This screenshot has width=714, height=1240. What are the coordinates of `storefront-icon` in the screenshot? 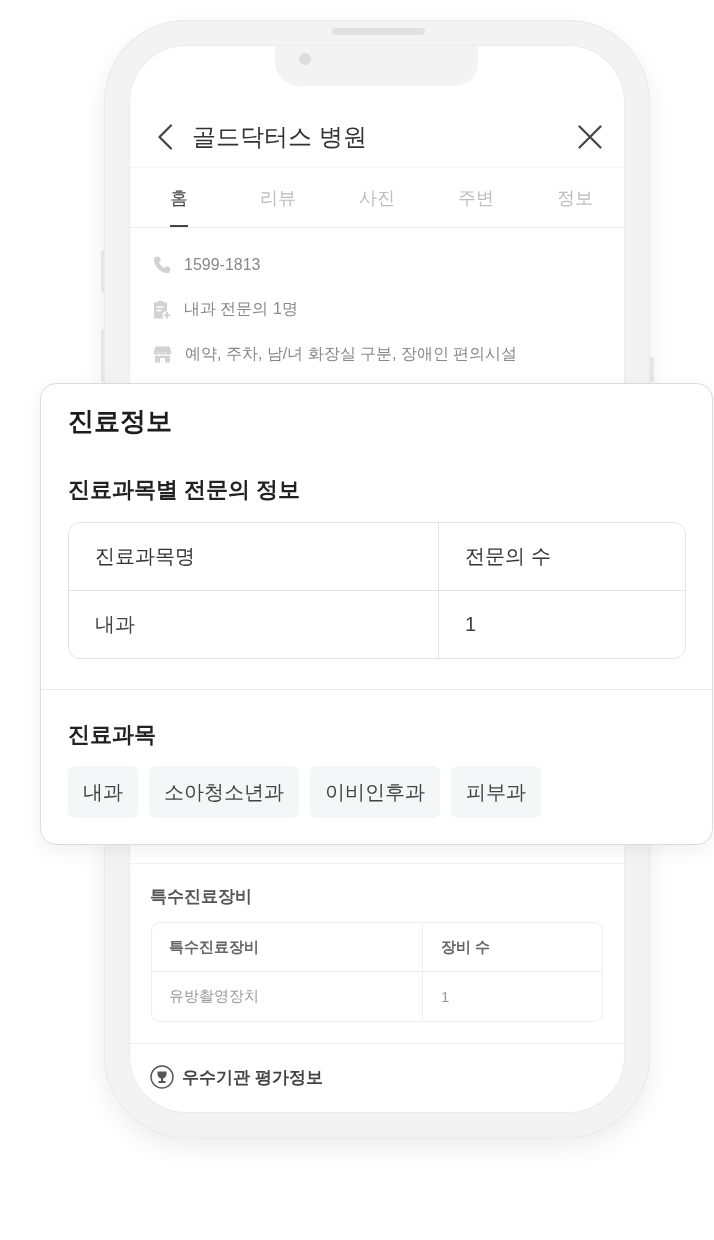 It's located at (162, 354).